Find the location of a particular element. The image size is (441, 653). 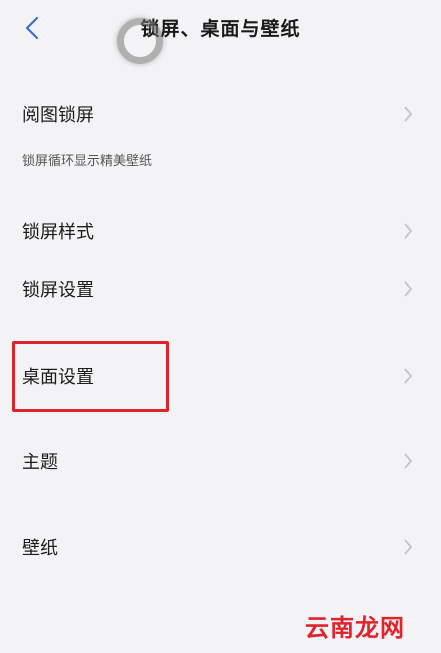

menu-item-label: 主题 is located at coordinates (40, 462).